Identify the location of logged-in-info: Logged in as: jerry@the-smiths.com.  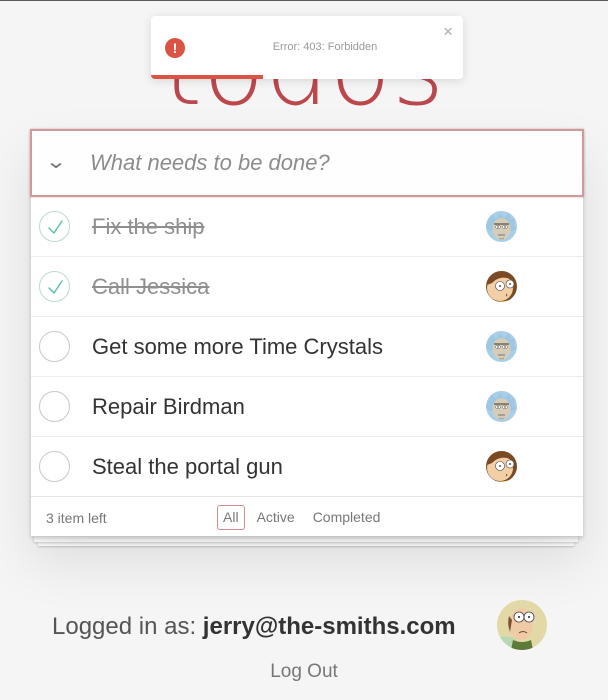
(254, 627).